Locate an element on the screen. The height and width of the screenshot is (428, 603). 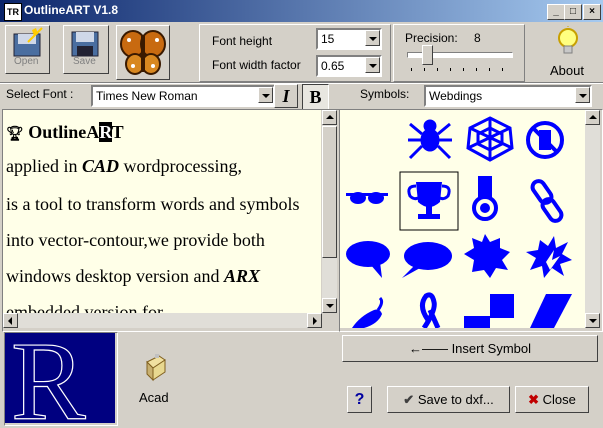
scroll-left-button is located at coordinates (10, 320).